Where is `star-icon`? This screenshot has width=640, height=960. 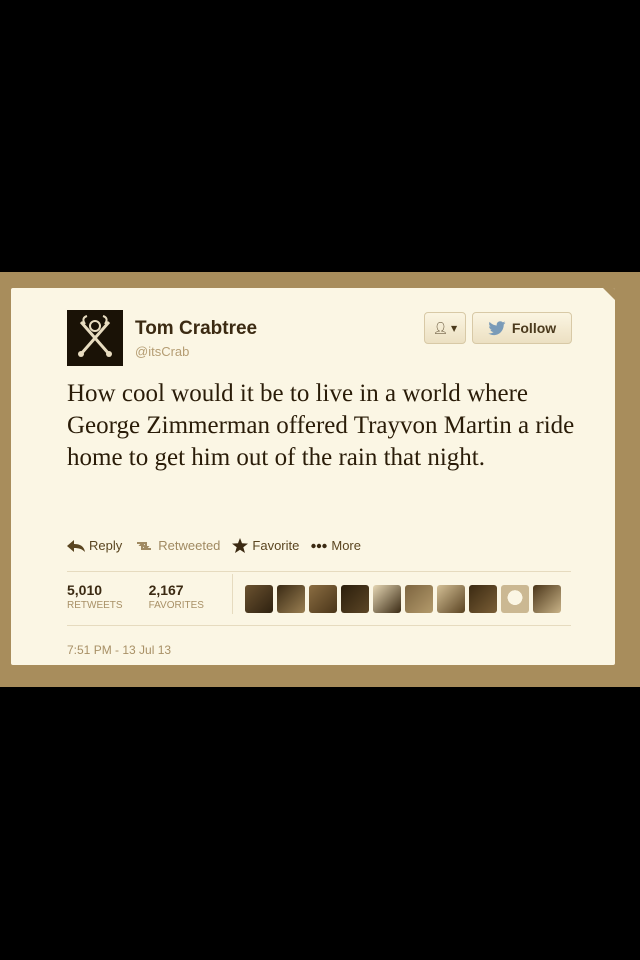 star-icon is located at coordinates (240, 545).